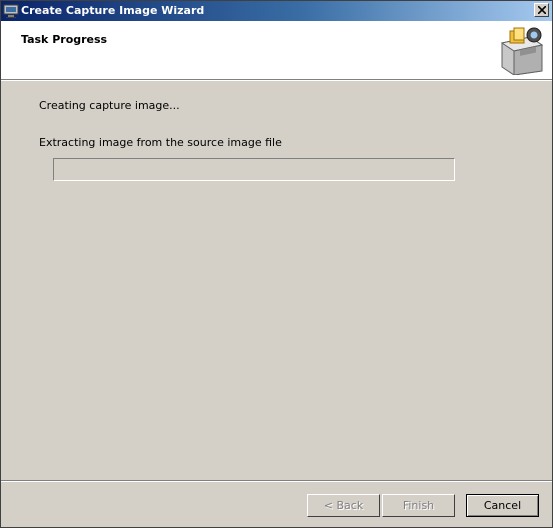 This screenshot has width=553, height=528. What do you see at coordinates (276, 50) in the screenshot?
I see `wizard-header: Task Progress` at bounding box center [276, 50].